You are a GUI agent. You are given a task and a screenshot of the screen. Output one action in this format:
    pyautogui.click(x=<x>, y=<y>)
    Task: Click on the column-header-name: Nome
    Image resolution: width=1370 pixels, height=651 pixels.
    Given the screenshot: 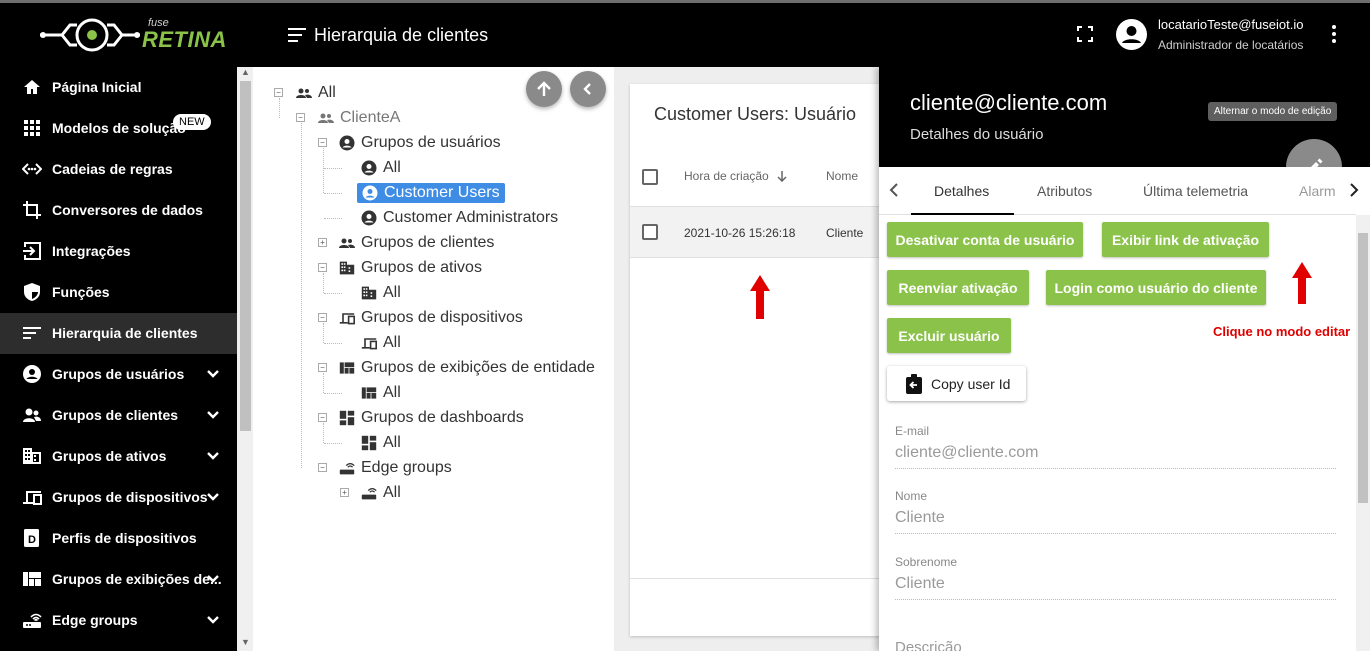 What is the action you would take?
    pyautogui.click(x=842, y=176)
    